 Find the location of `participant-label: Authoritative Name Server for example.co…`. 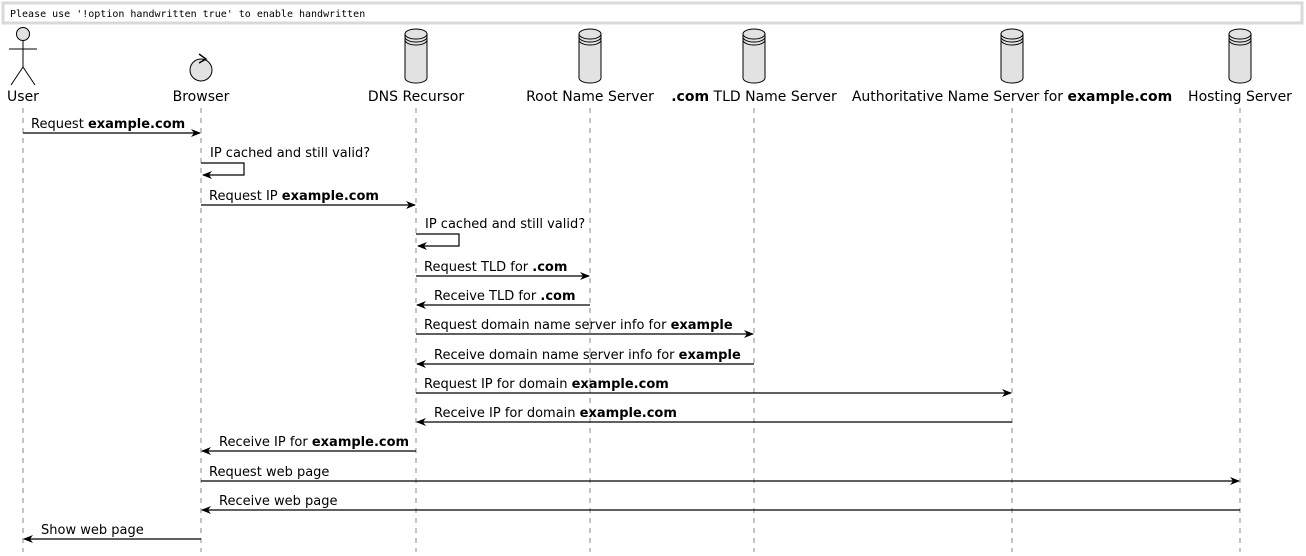

participant-label: Authoritative Name Server for example.co… is located at coordinates (1012, 97).